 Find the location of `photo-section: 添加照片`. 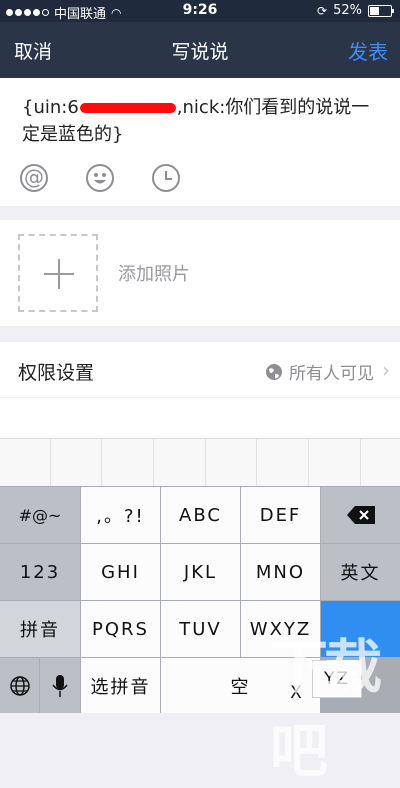

photo-section: 添加照片 is located at coordinates (200, 273).